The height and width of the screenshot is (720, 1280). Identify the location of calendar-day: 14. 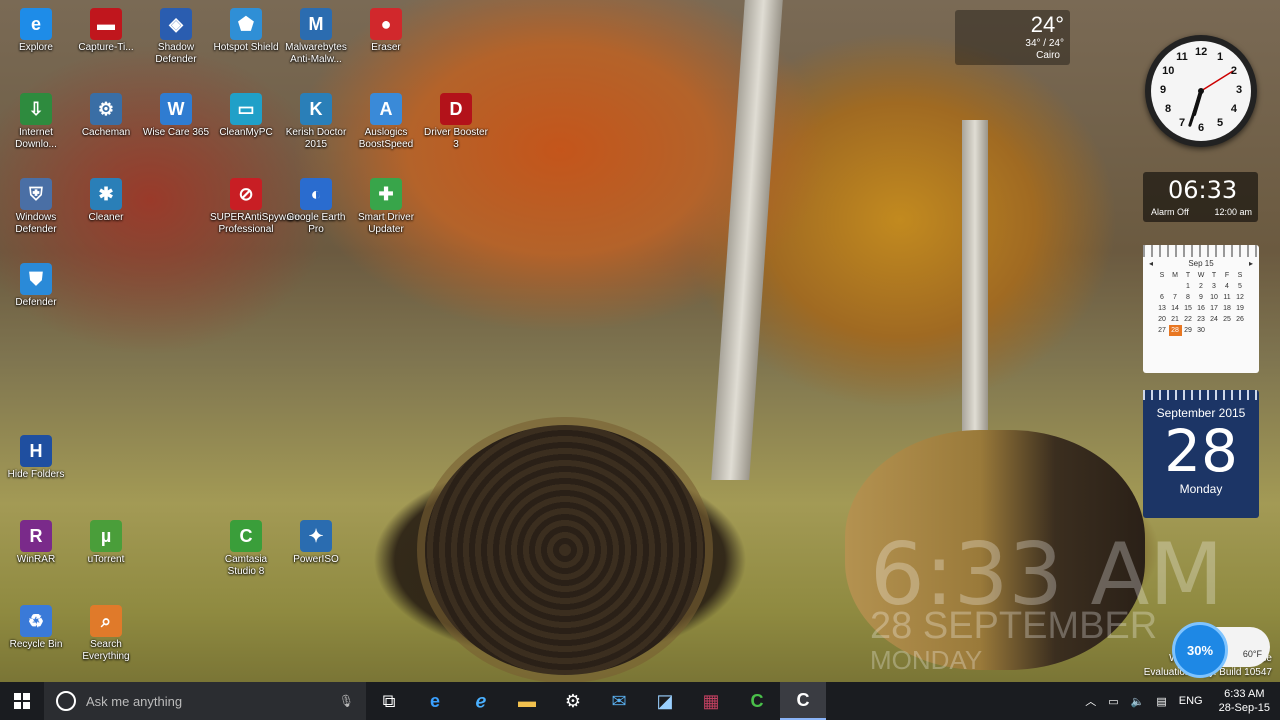
(1175, 308).